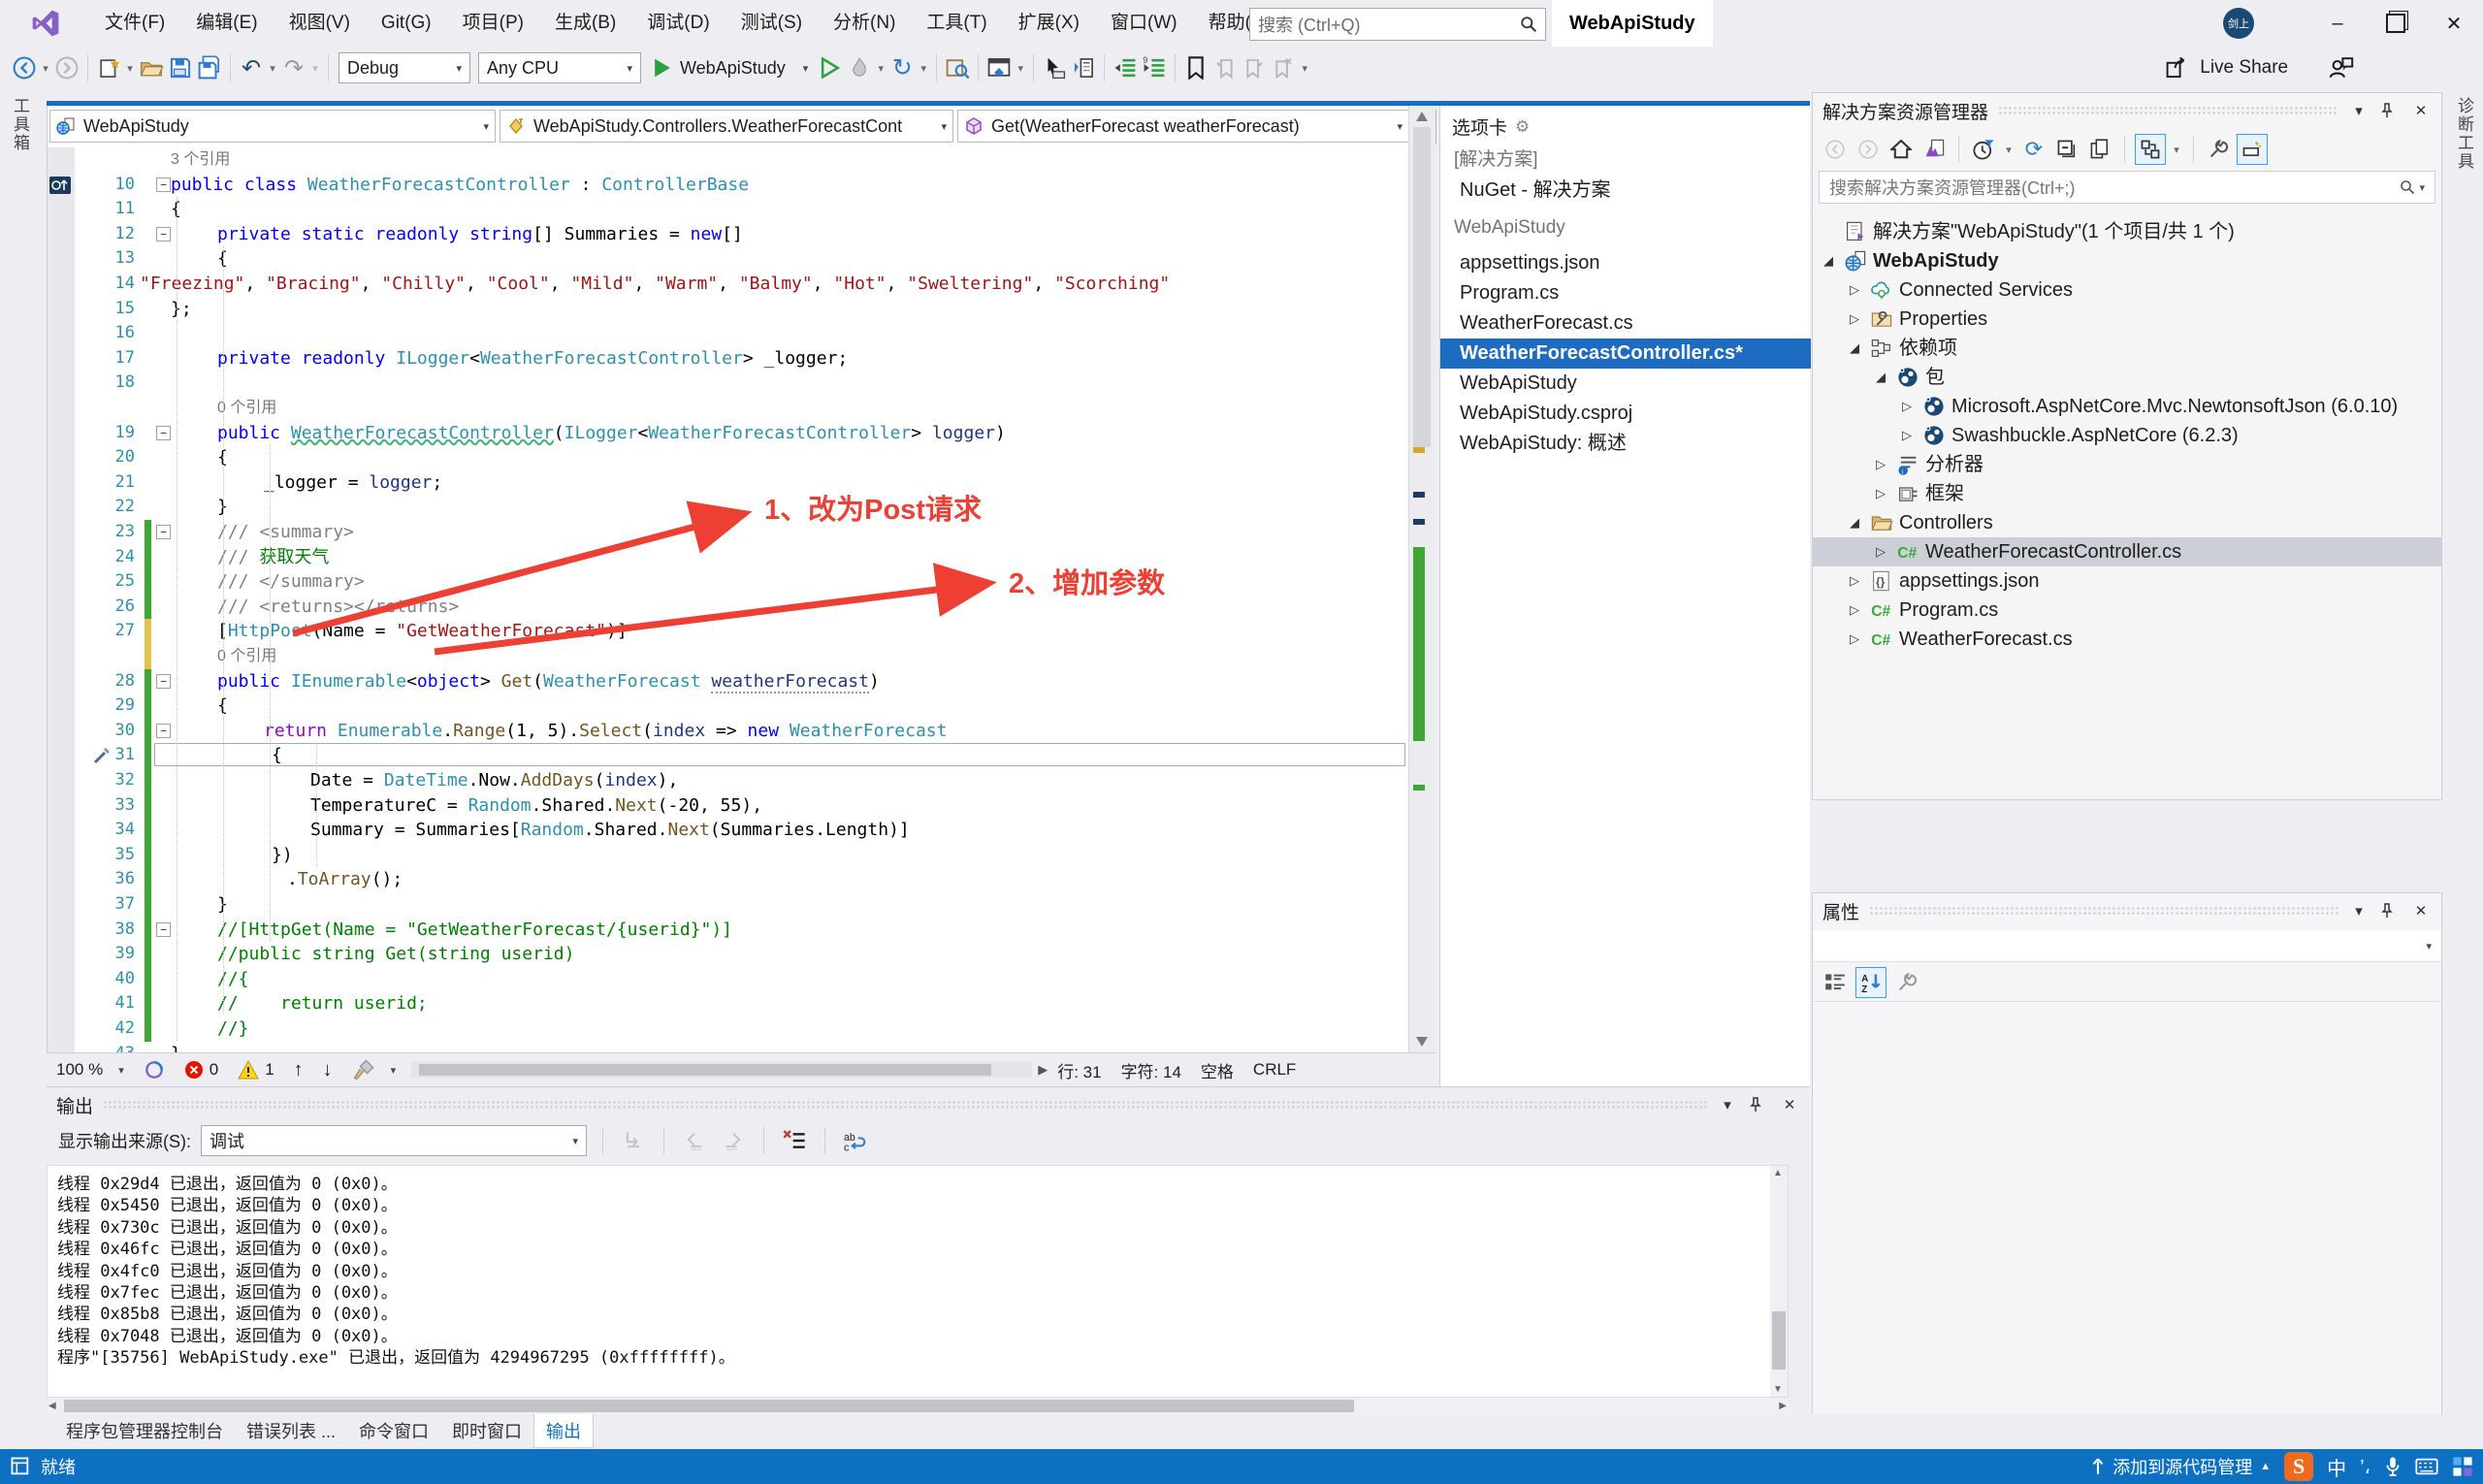 The width and height of the screenshot is (2483, 1484). Describe the element at coordinates (1779, 1281) in the screenshot. I see `output-vscrollbar: ▲ ▼` at that location.